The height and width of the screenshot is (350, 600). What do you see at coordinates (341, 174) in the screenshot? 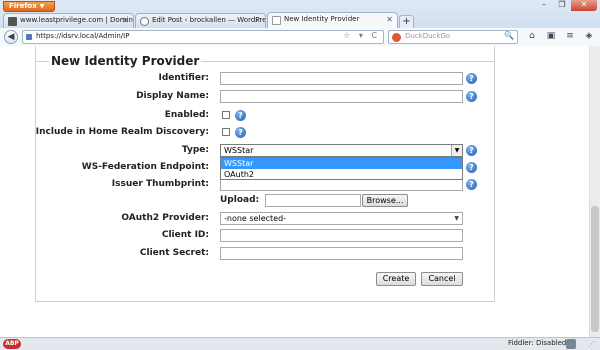
I see `type-option-oauth2: OAuth2` at bounding box center [341, 174].